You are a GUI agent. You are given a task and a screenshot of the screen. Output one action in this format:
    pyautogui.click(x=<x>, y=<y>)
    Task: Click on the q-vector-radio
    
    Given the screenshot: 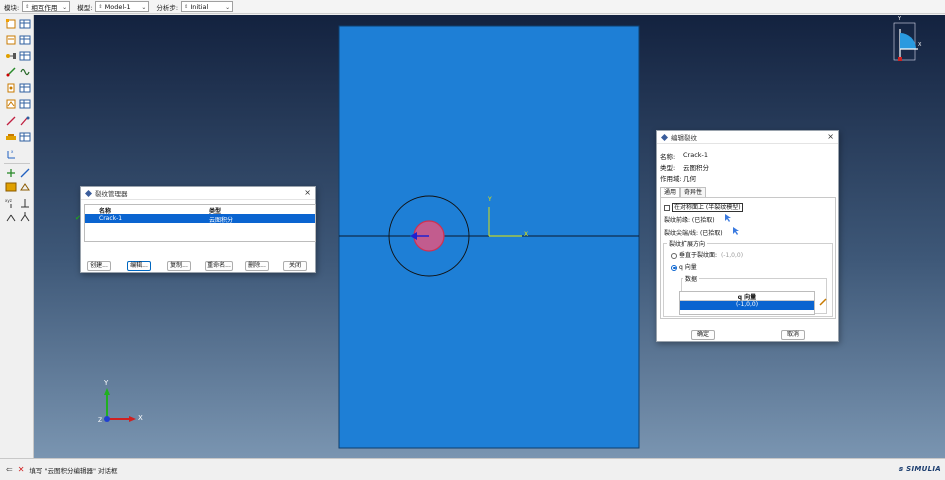 What is the action you would take?
    pyautogui.click(x=674, y=267)
    